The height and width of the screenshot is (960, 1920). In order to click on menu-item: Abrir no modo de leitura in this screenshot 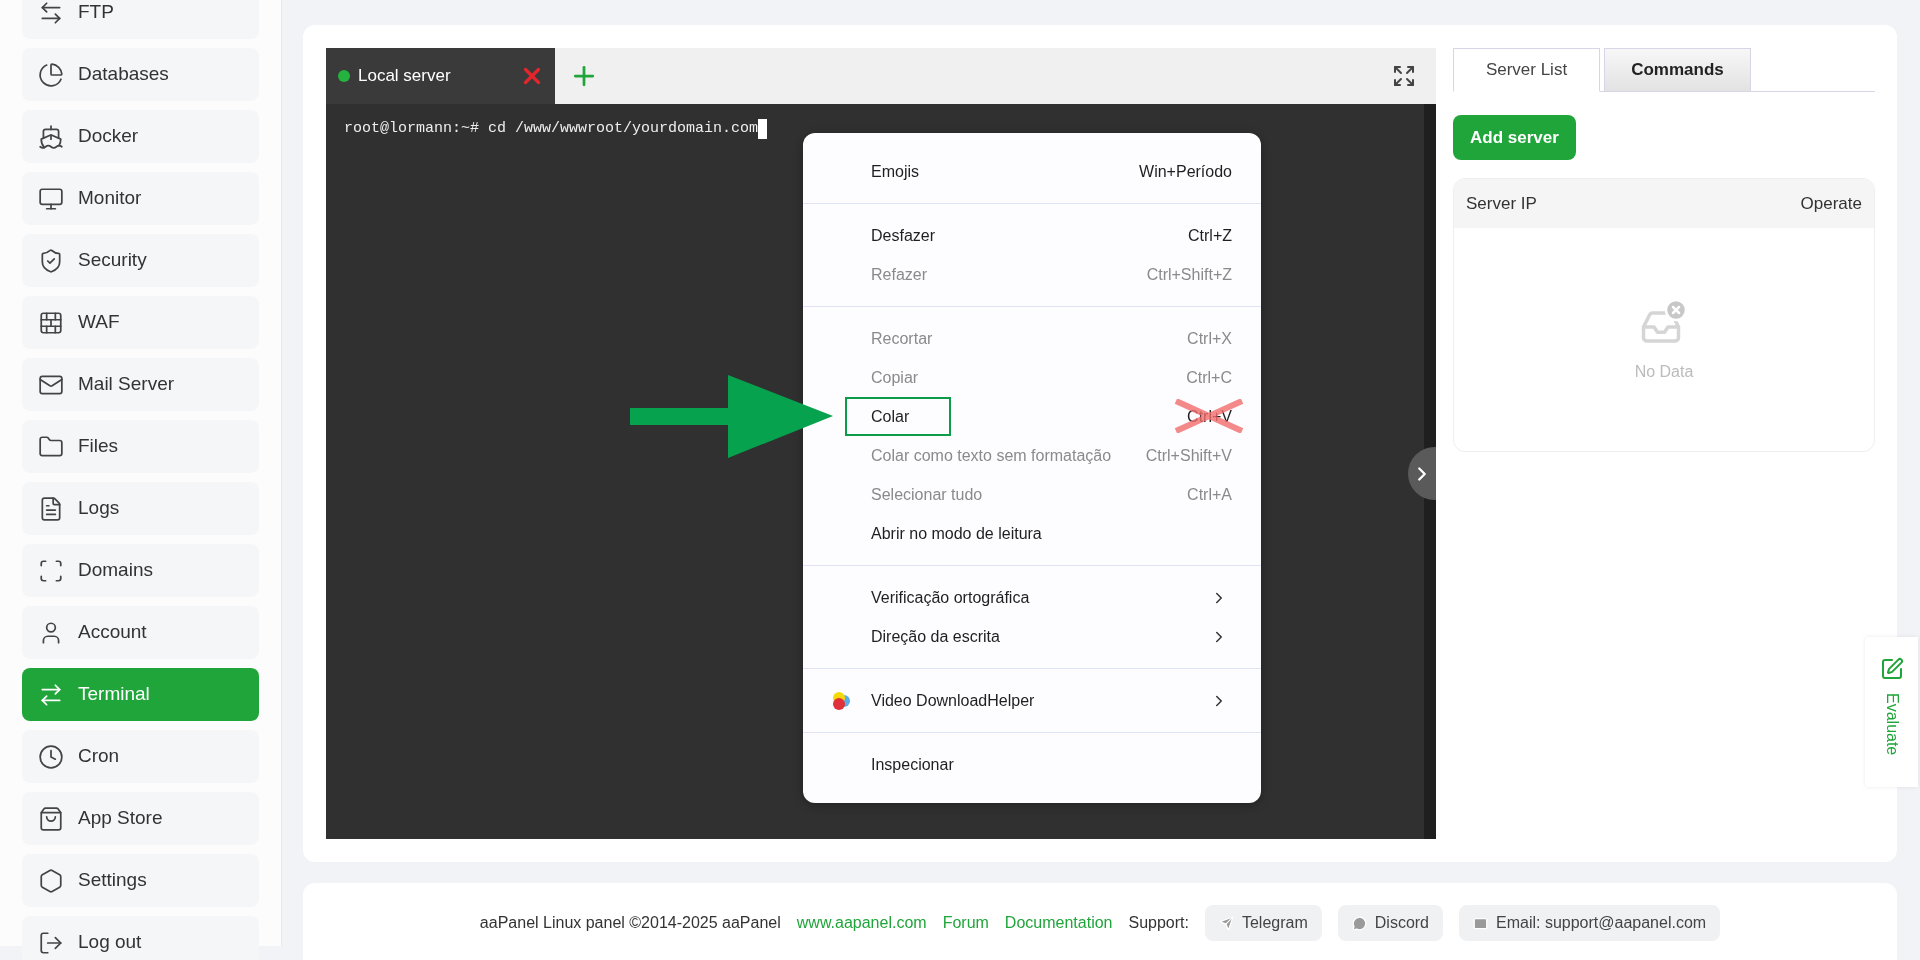, I will do `click(1032, 533)`.